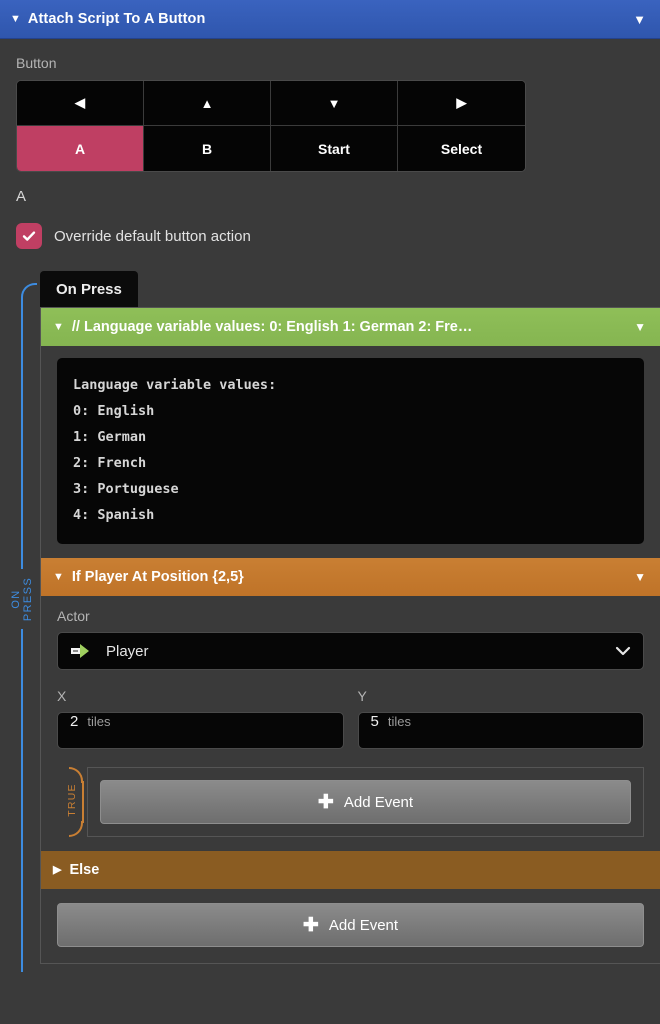 This screenshot has width=660, height=1024. I want to click on true-branch: TRUE ✚ Add Event, so click(350, 802).